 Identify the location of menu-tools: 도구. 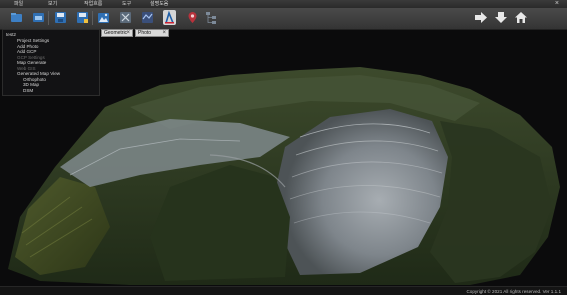
(126, 4).